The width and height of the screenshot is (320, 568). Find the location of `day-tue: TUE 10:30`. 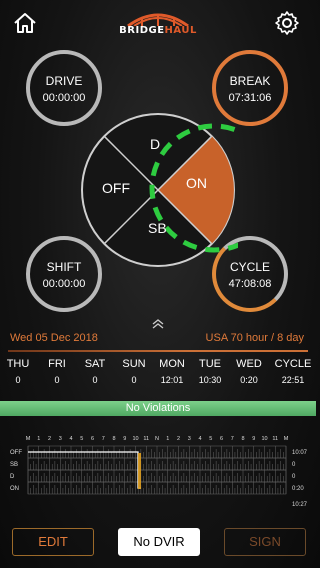

day-tue: TUE 10:30 is located at coordinates (210, 371).